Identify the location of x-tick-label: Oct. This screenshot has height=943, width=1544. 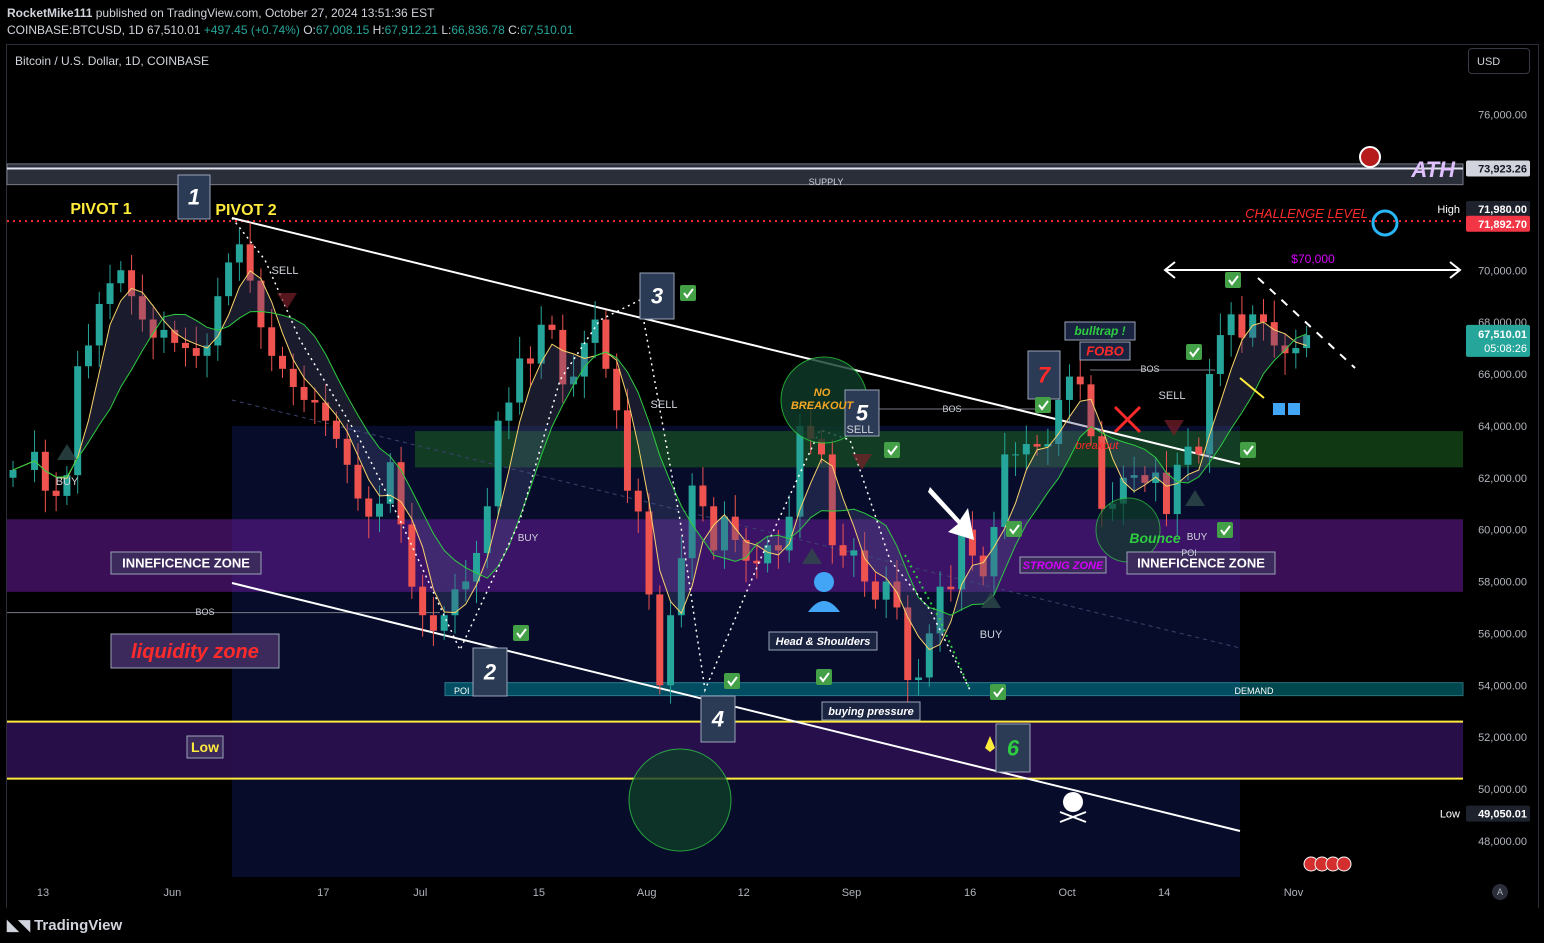
(1067, 893).